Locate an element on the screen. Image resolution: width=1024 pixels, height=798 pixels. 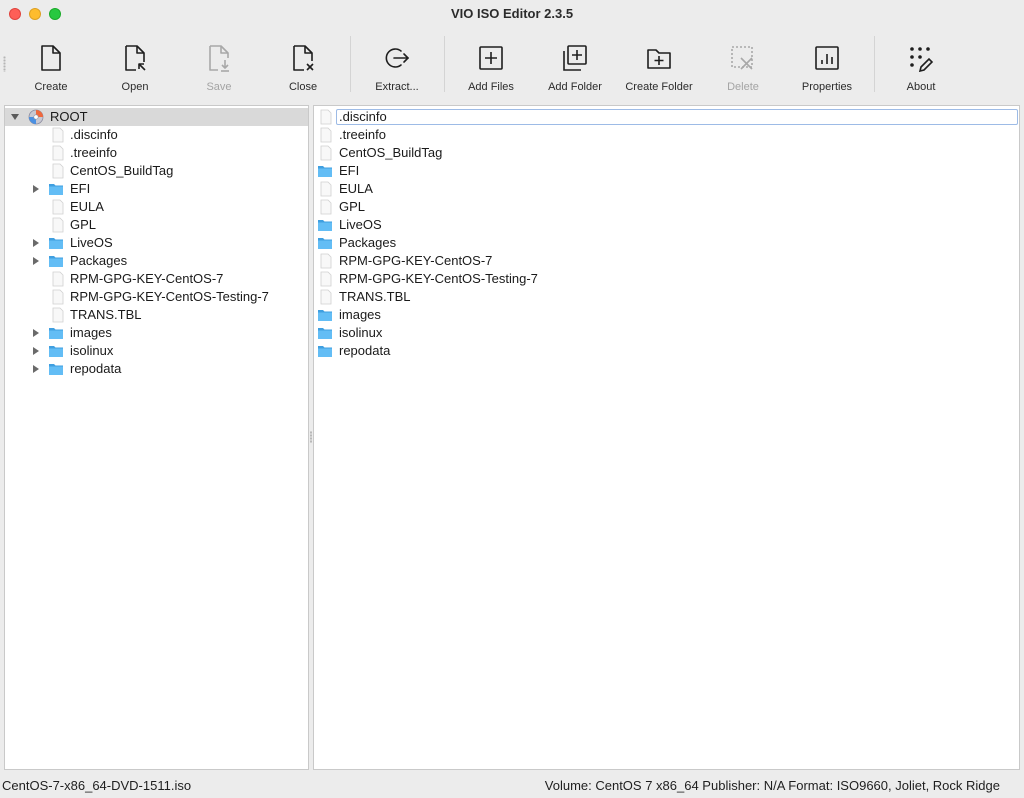
list-item-folder: isolinux is located at coordinates (666, 333).